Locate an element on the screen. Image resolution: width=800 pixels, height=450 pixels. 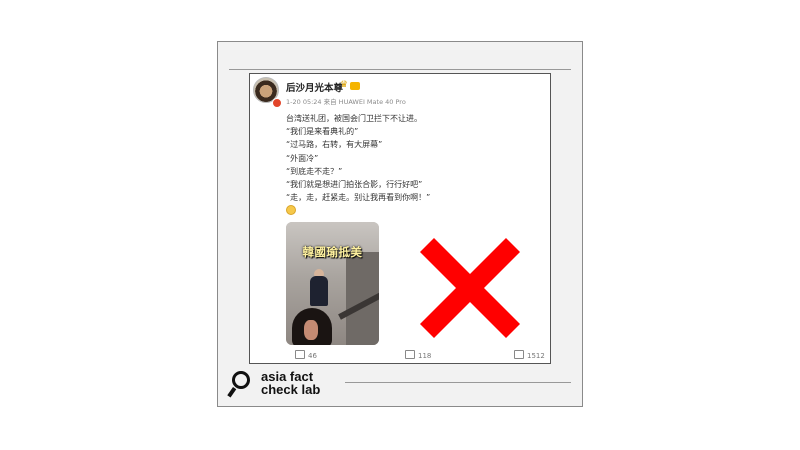
post-line: “过马路，右转，有大屏幕” is located at coordinates (334, 145).